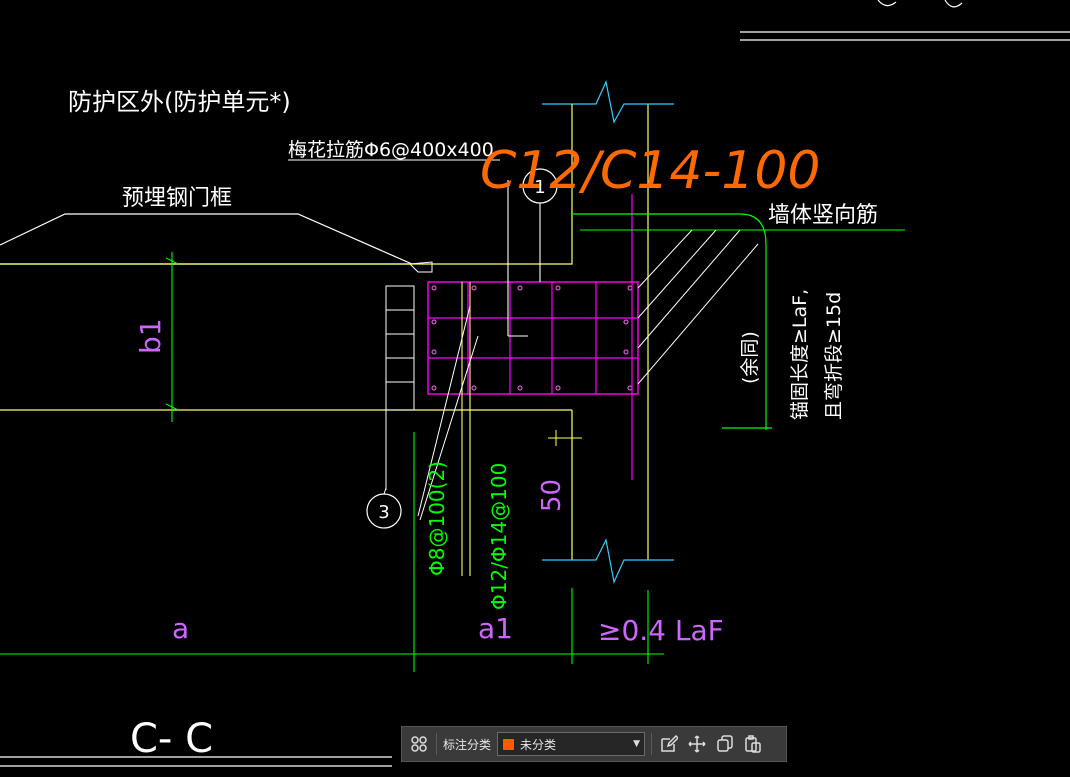 Image resolution: width=1070 pixels, height=777 pixels. What do you see at coordinates (467, 744) in the screenshot?
I see `annotation-category-label: 标注分类` at bounding box center [467, 744].